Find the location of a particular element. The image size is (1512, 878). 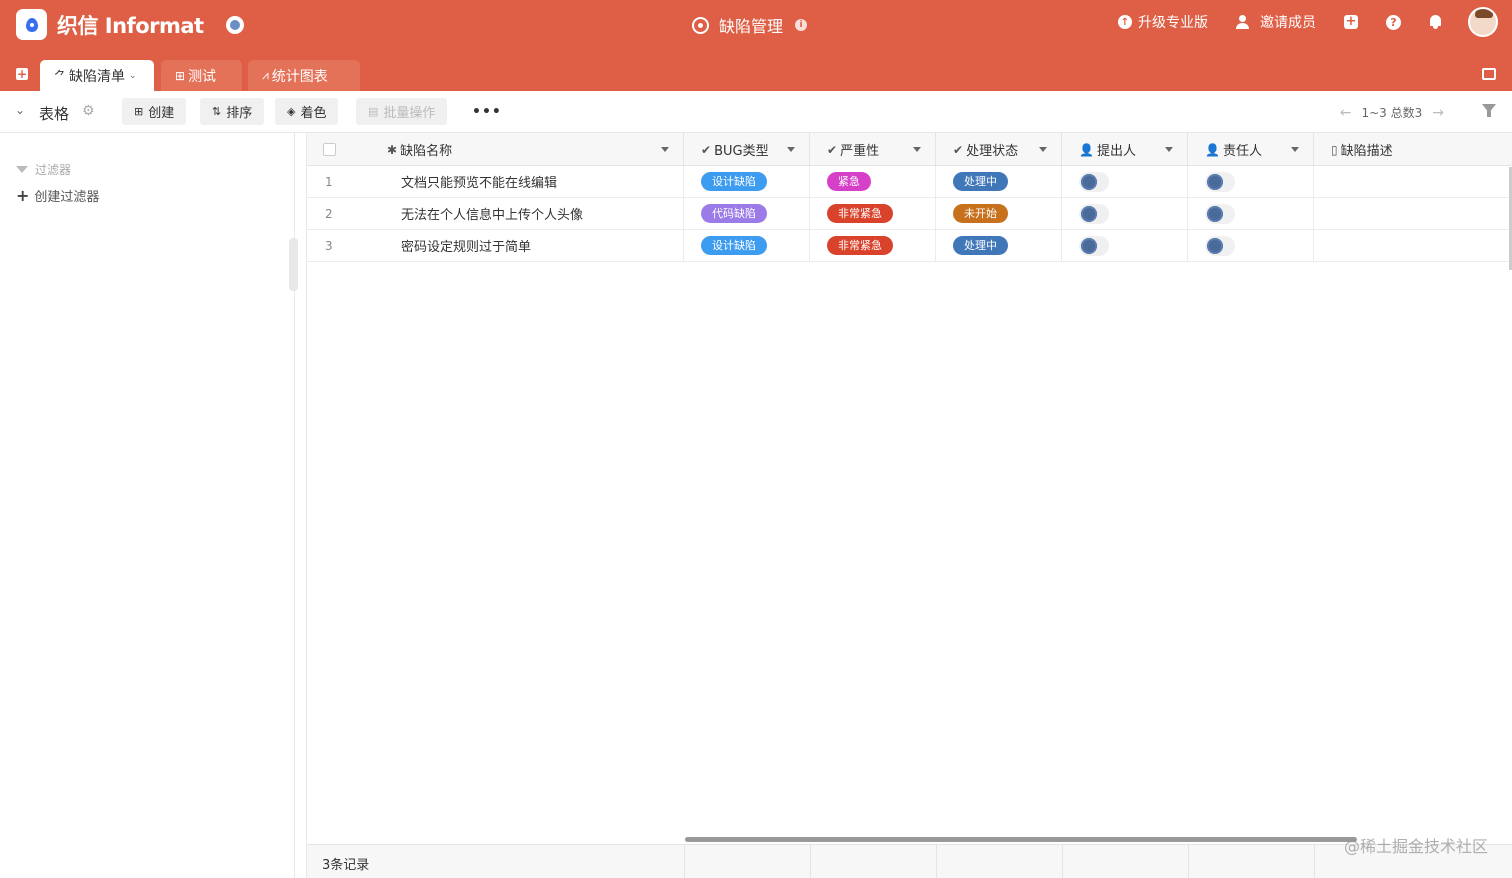

header-severity: ✔ 严重性 is located at coordinates (873, 149).